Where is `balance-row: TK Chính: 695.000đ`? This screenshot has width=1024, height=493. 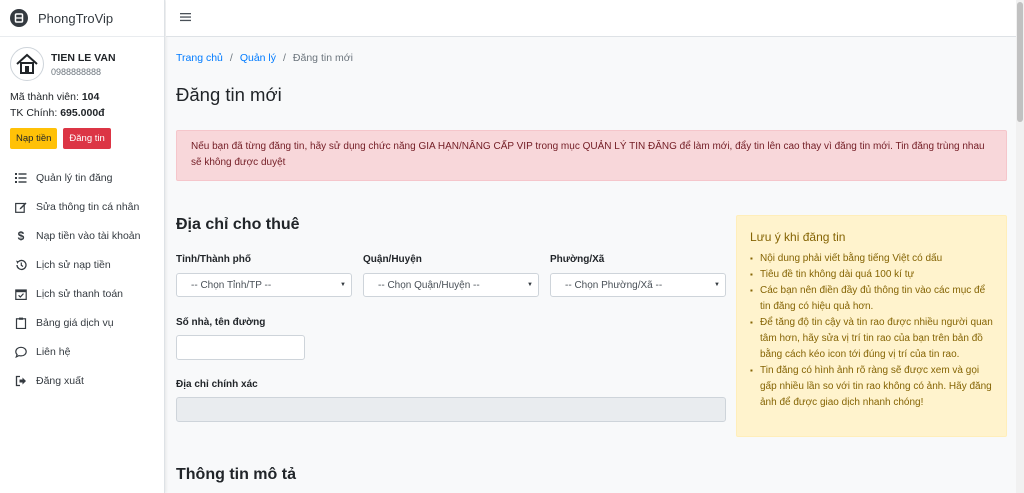
balance-row: TK Chính: 695.000đ is located at coordinates (82, 113).